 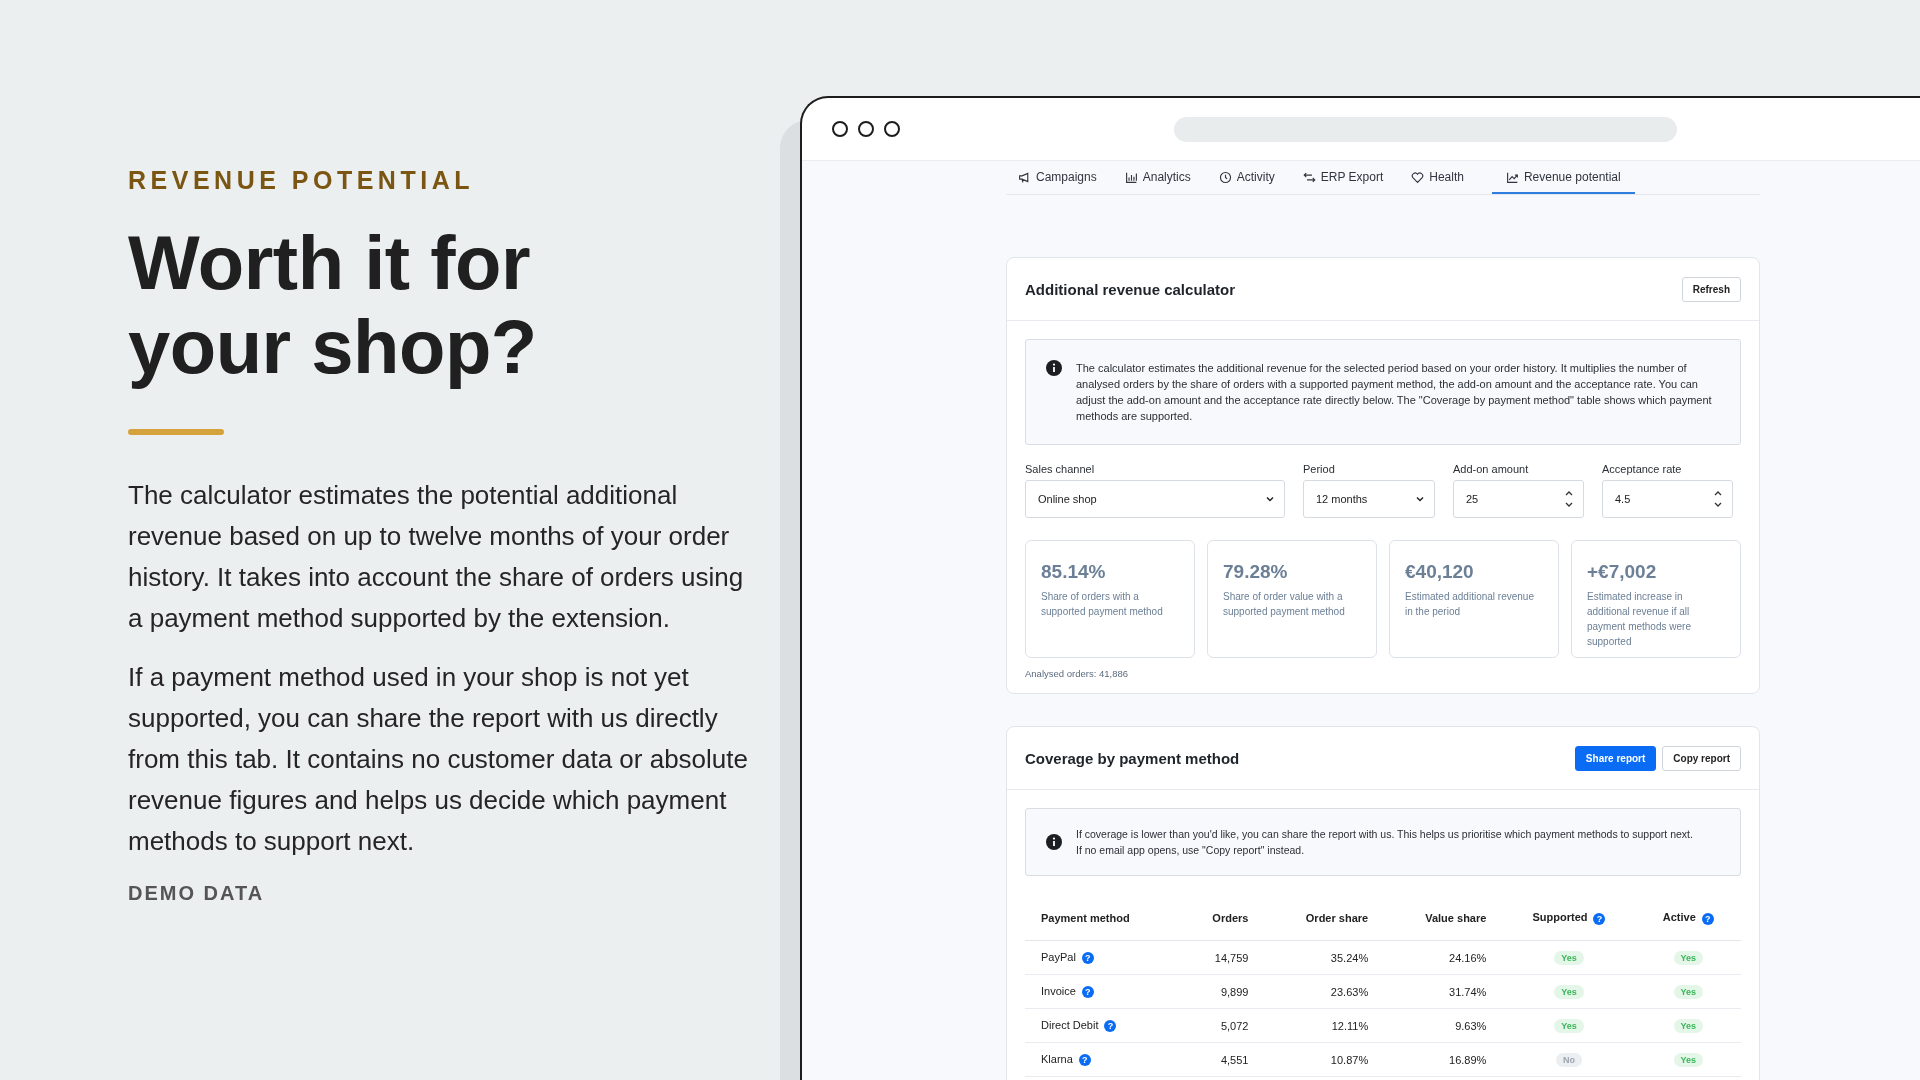 What do you see at coordinates (1418, 177) in the screenshot?
I see `heart-icon` at bounding box center [1418, 177].